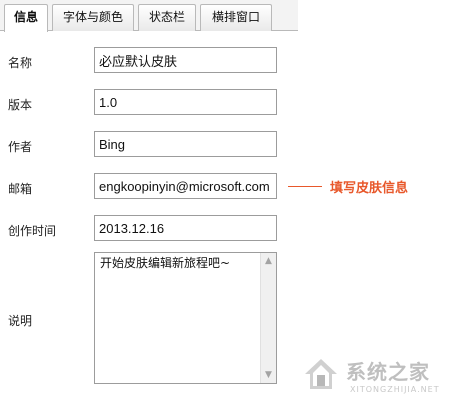 This screenshot has width=462, height=403. Describe the element at coordinates (20, 189) in the screenshot. I see `email-label: 邮箱` at that location.